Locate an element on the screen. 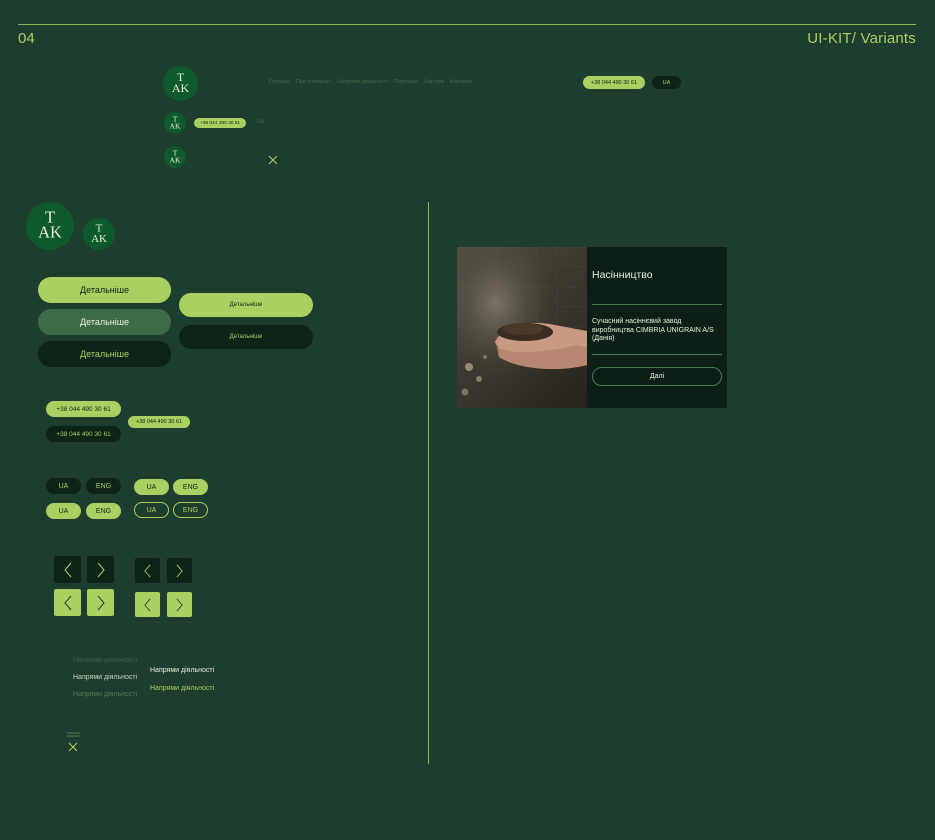  menu-item-default: Напрями діяльності is located at coordinates (105, 660).